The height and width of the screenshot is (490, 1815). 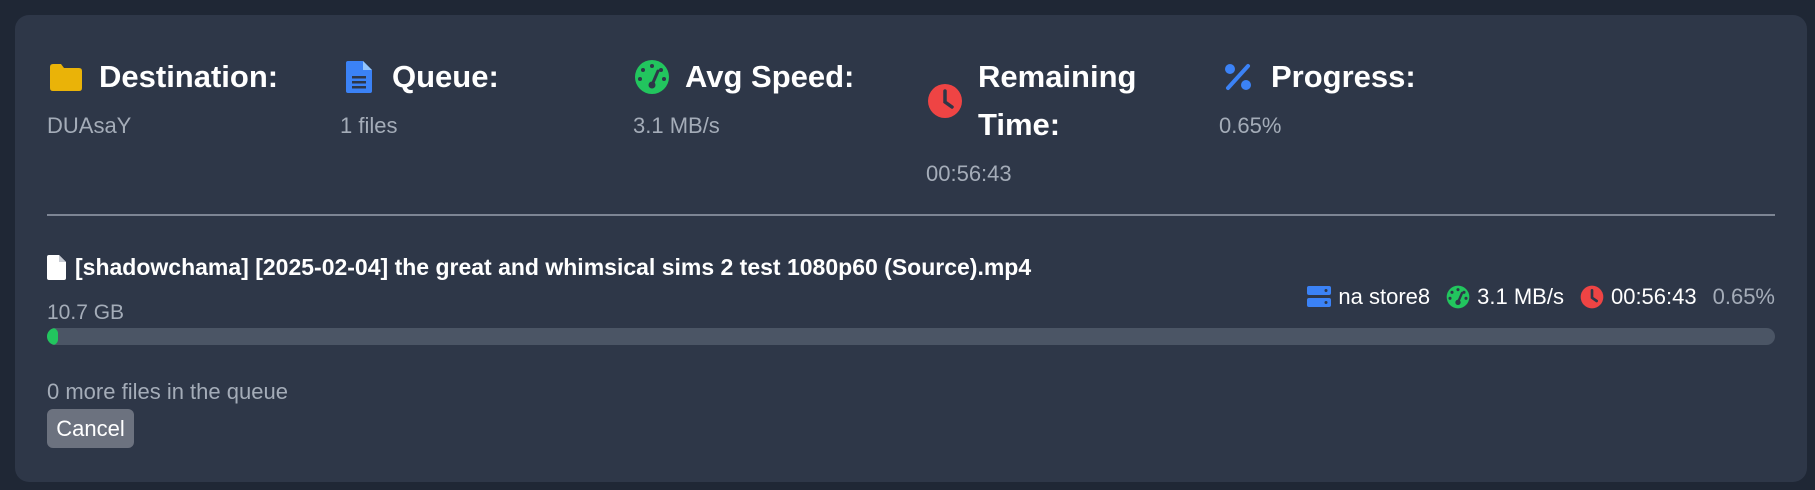 I want to click on cancel-button: Cancel, so click(x=90, y=428).